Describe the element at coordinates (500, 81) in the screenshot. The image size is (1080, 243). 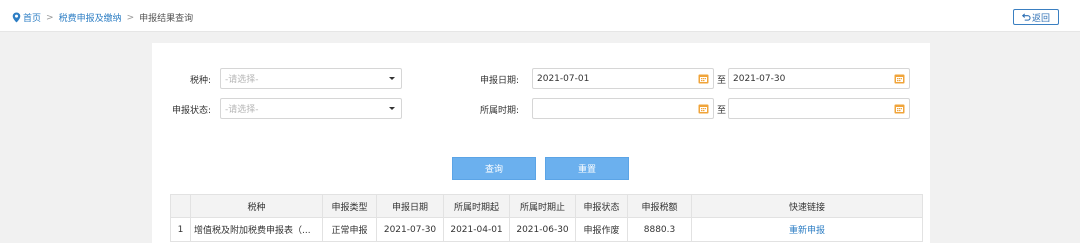
I see `declare-date-label: 申报日期:` at that location.